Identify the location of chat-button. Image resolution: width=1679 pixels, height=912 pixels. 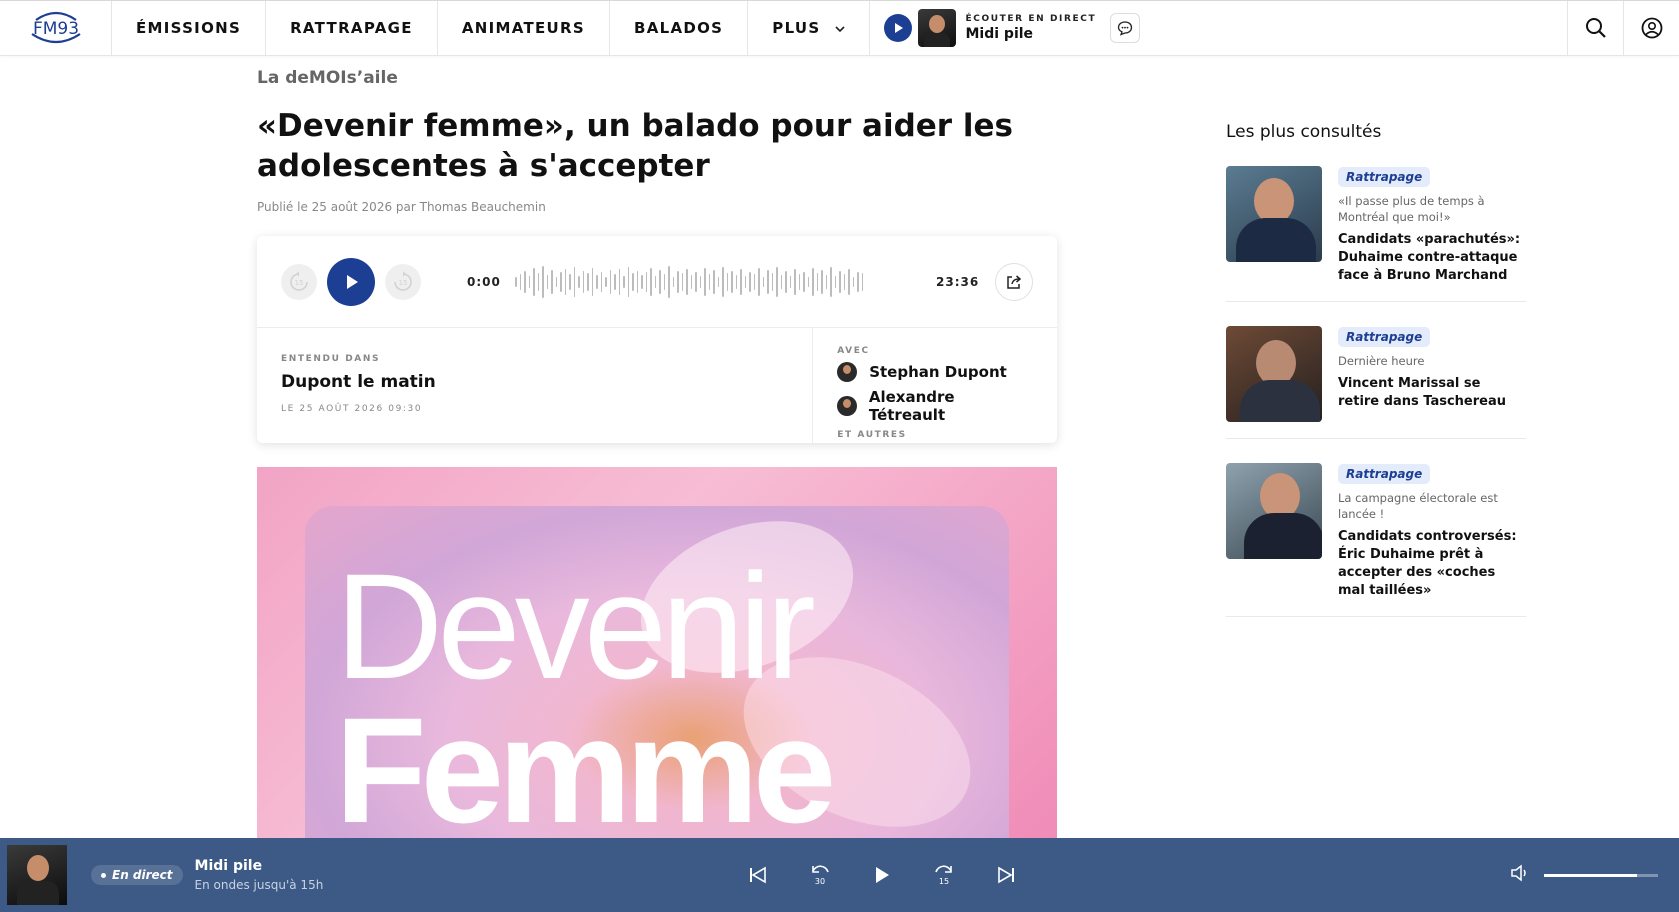
(1125, 28).